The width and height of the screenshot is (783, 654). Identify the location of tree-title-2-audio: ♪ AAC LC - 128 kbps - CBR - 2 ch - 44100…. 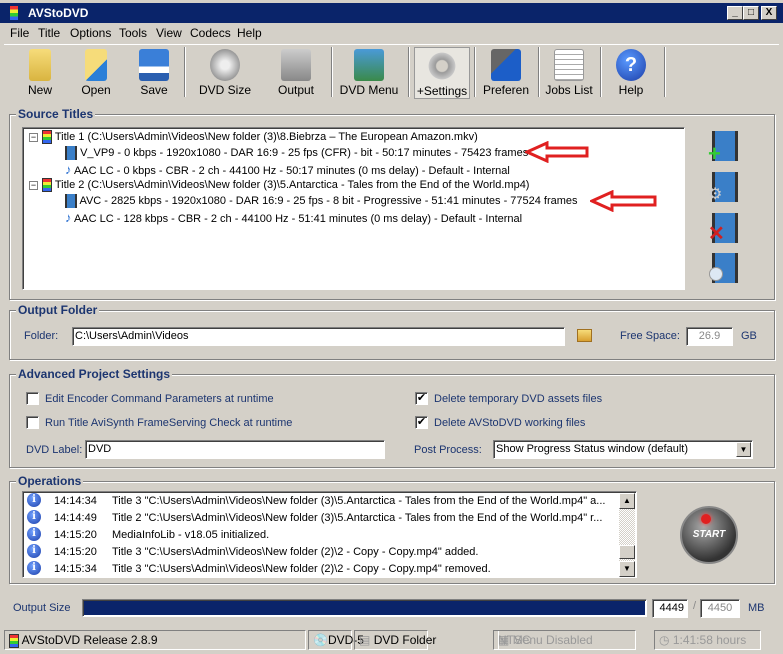
(293, 217).